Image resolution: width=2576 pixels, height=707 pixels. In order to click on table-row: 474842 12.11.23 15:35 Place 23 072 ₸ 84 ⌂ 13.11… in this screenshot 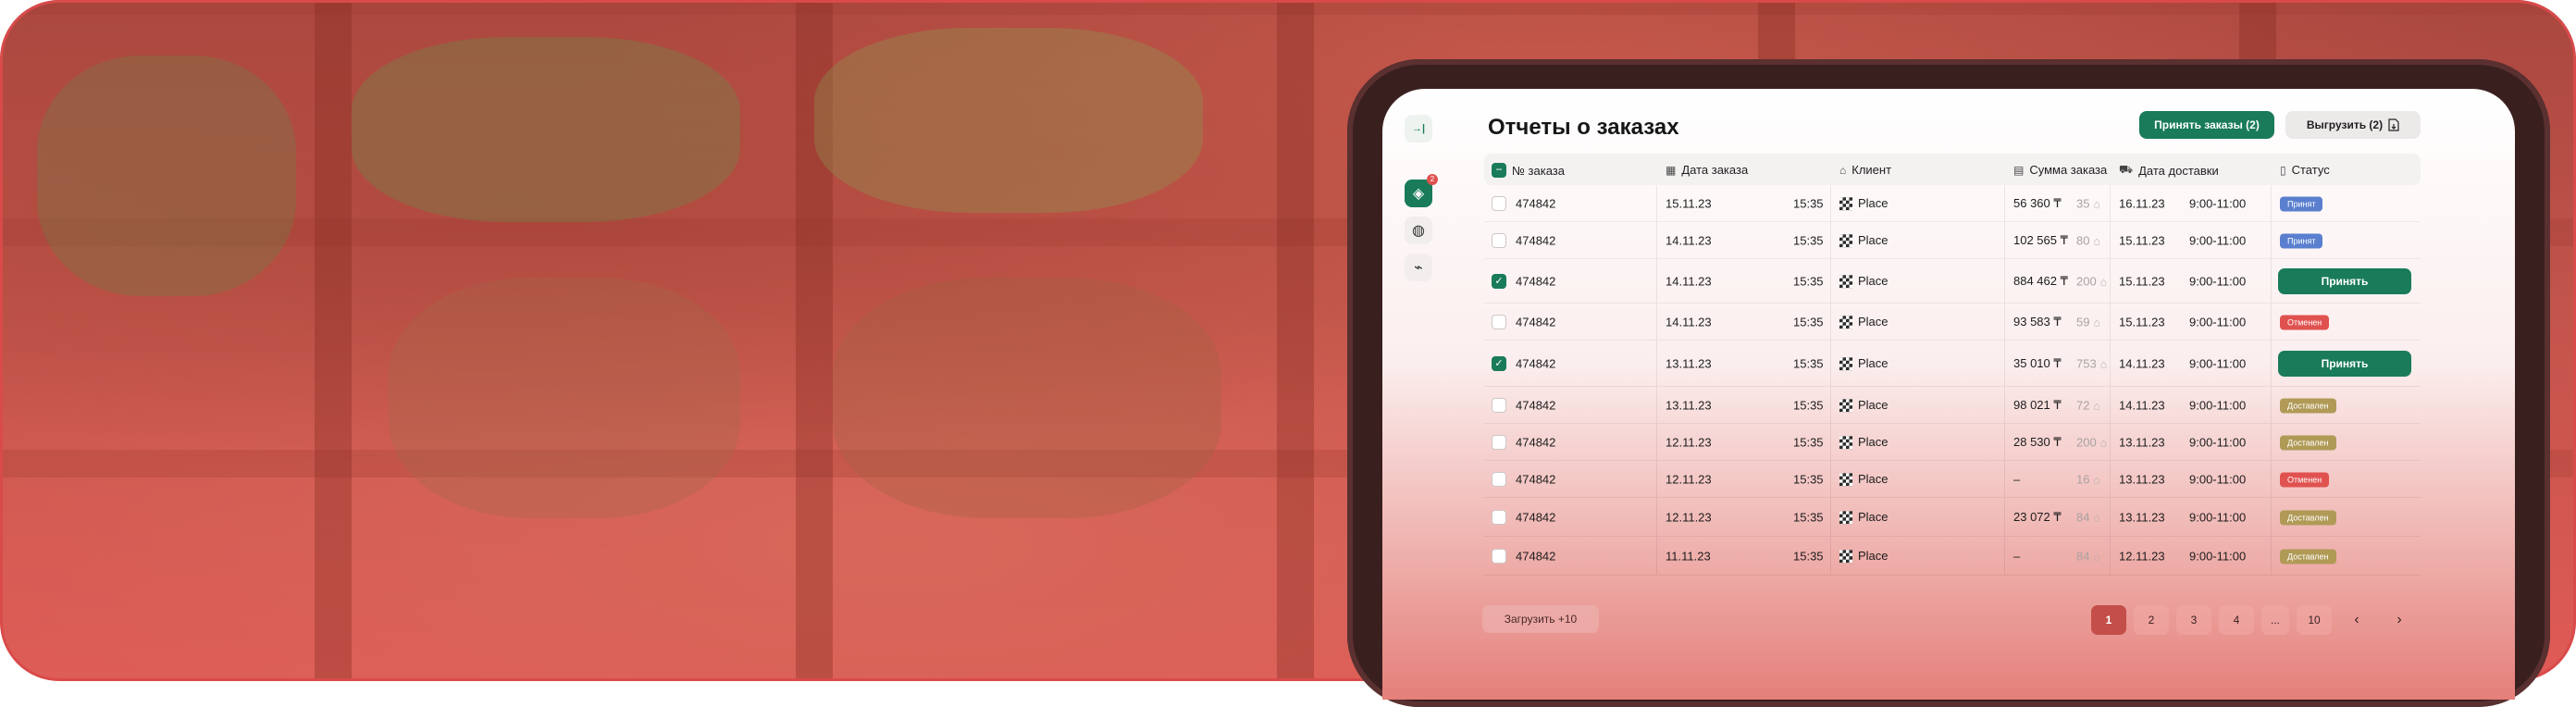, I will do `click(1953, 517)`.